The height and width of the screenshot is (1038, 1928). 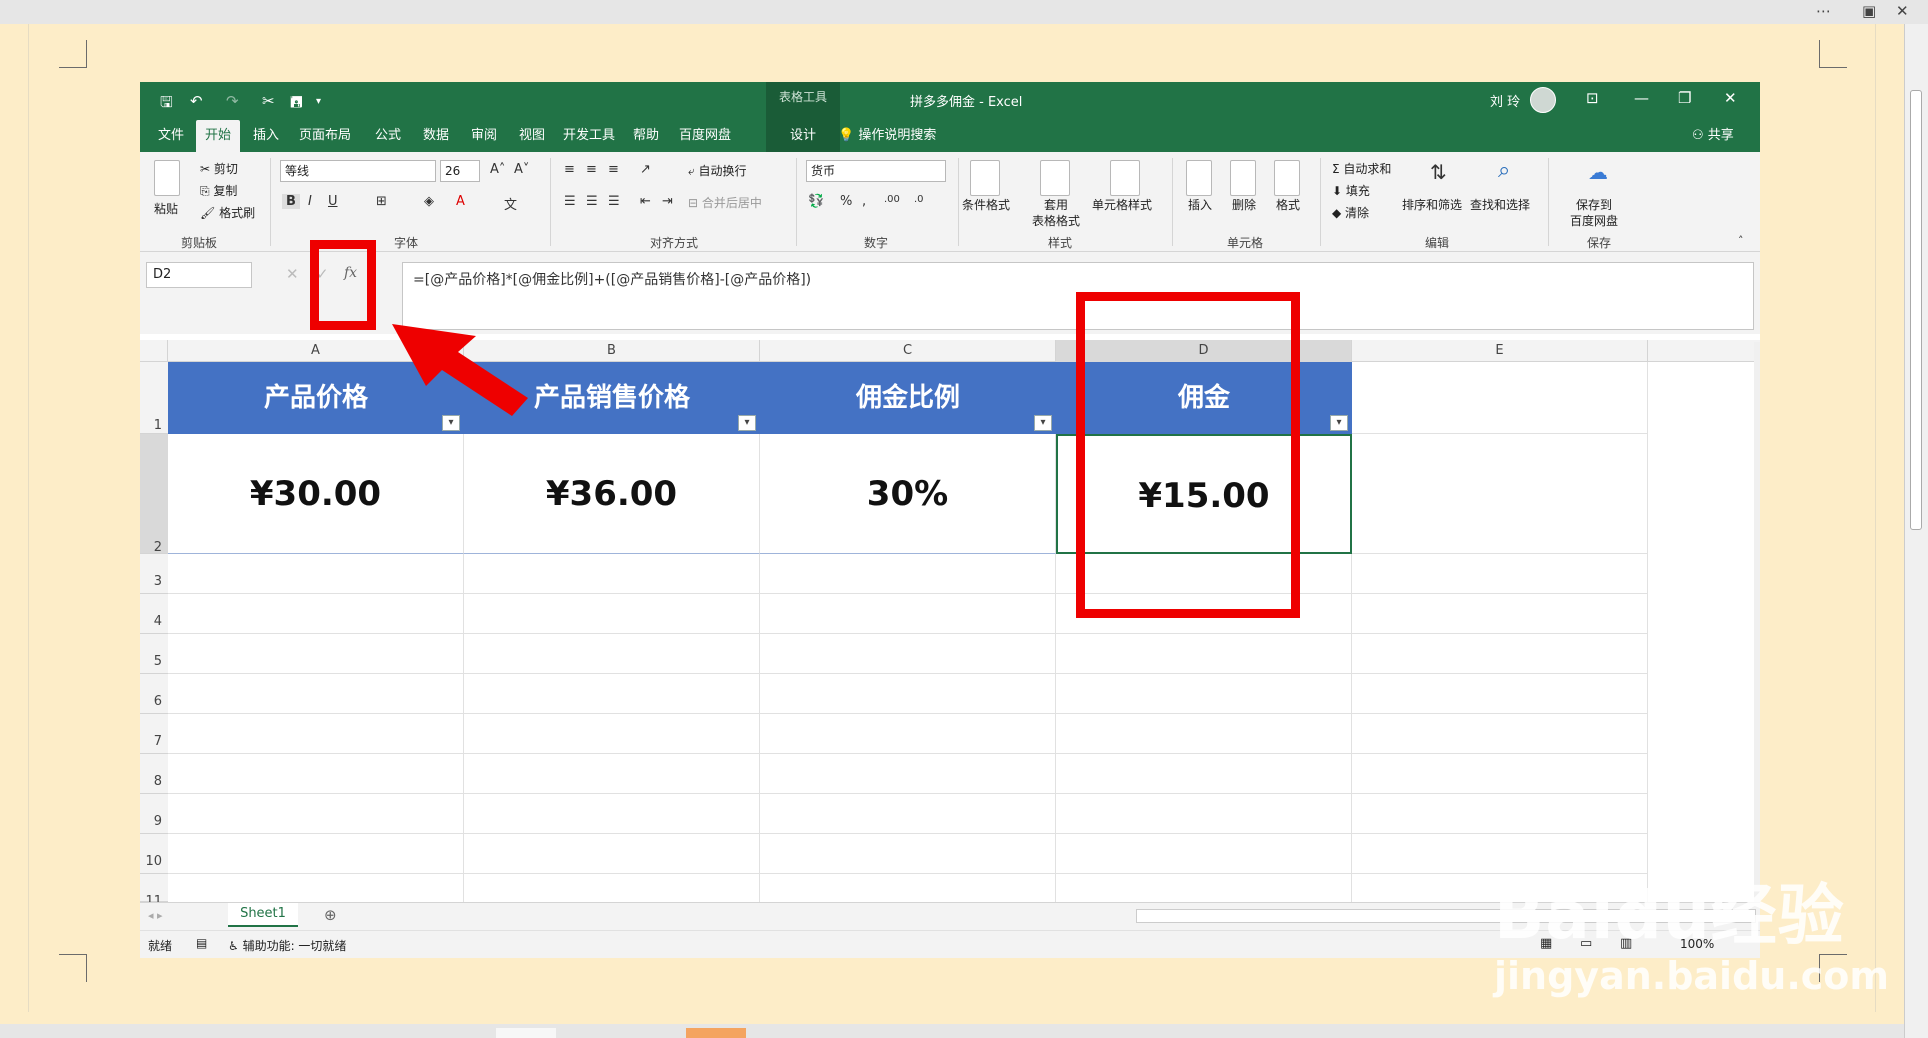 What do you see at coordinates (154, 614) in the screenshot?
I see `row-header-4: 4` at bounding box center [154, 614].